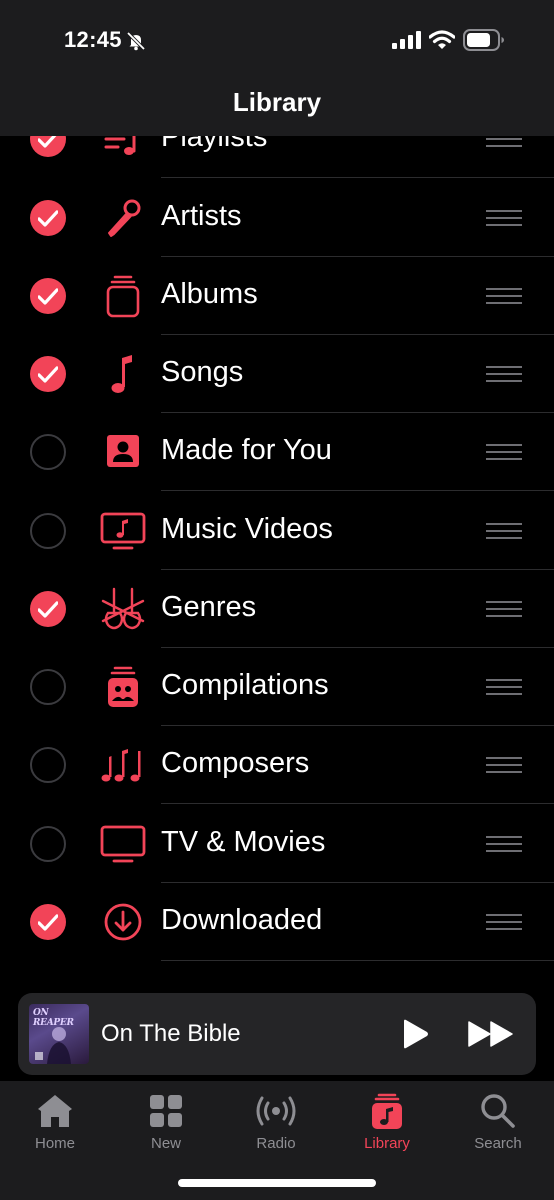 This screenshot has width=554, height=1200. Describe the element at coordinates (124, 218) in the screenshot. I see `microphone-icon` at that location.